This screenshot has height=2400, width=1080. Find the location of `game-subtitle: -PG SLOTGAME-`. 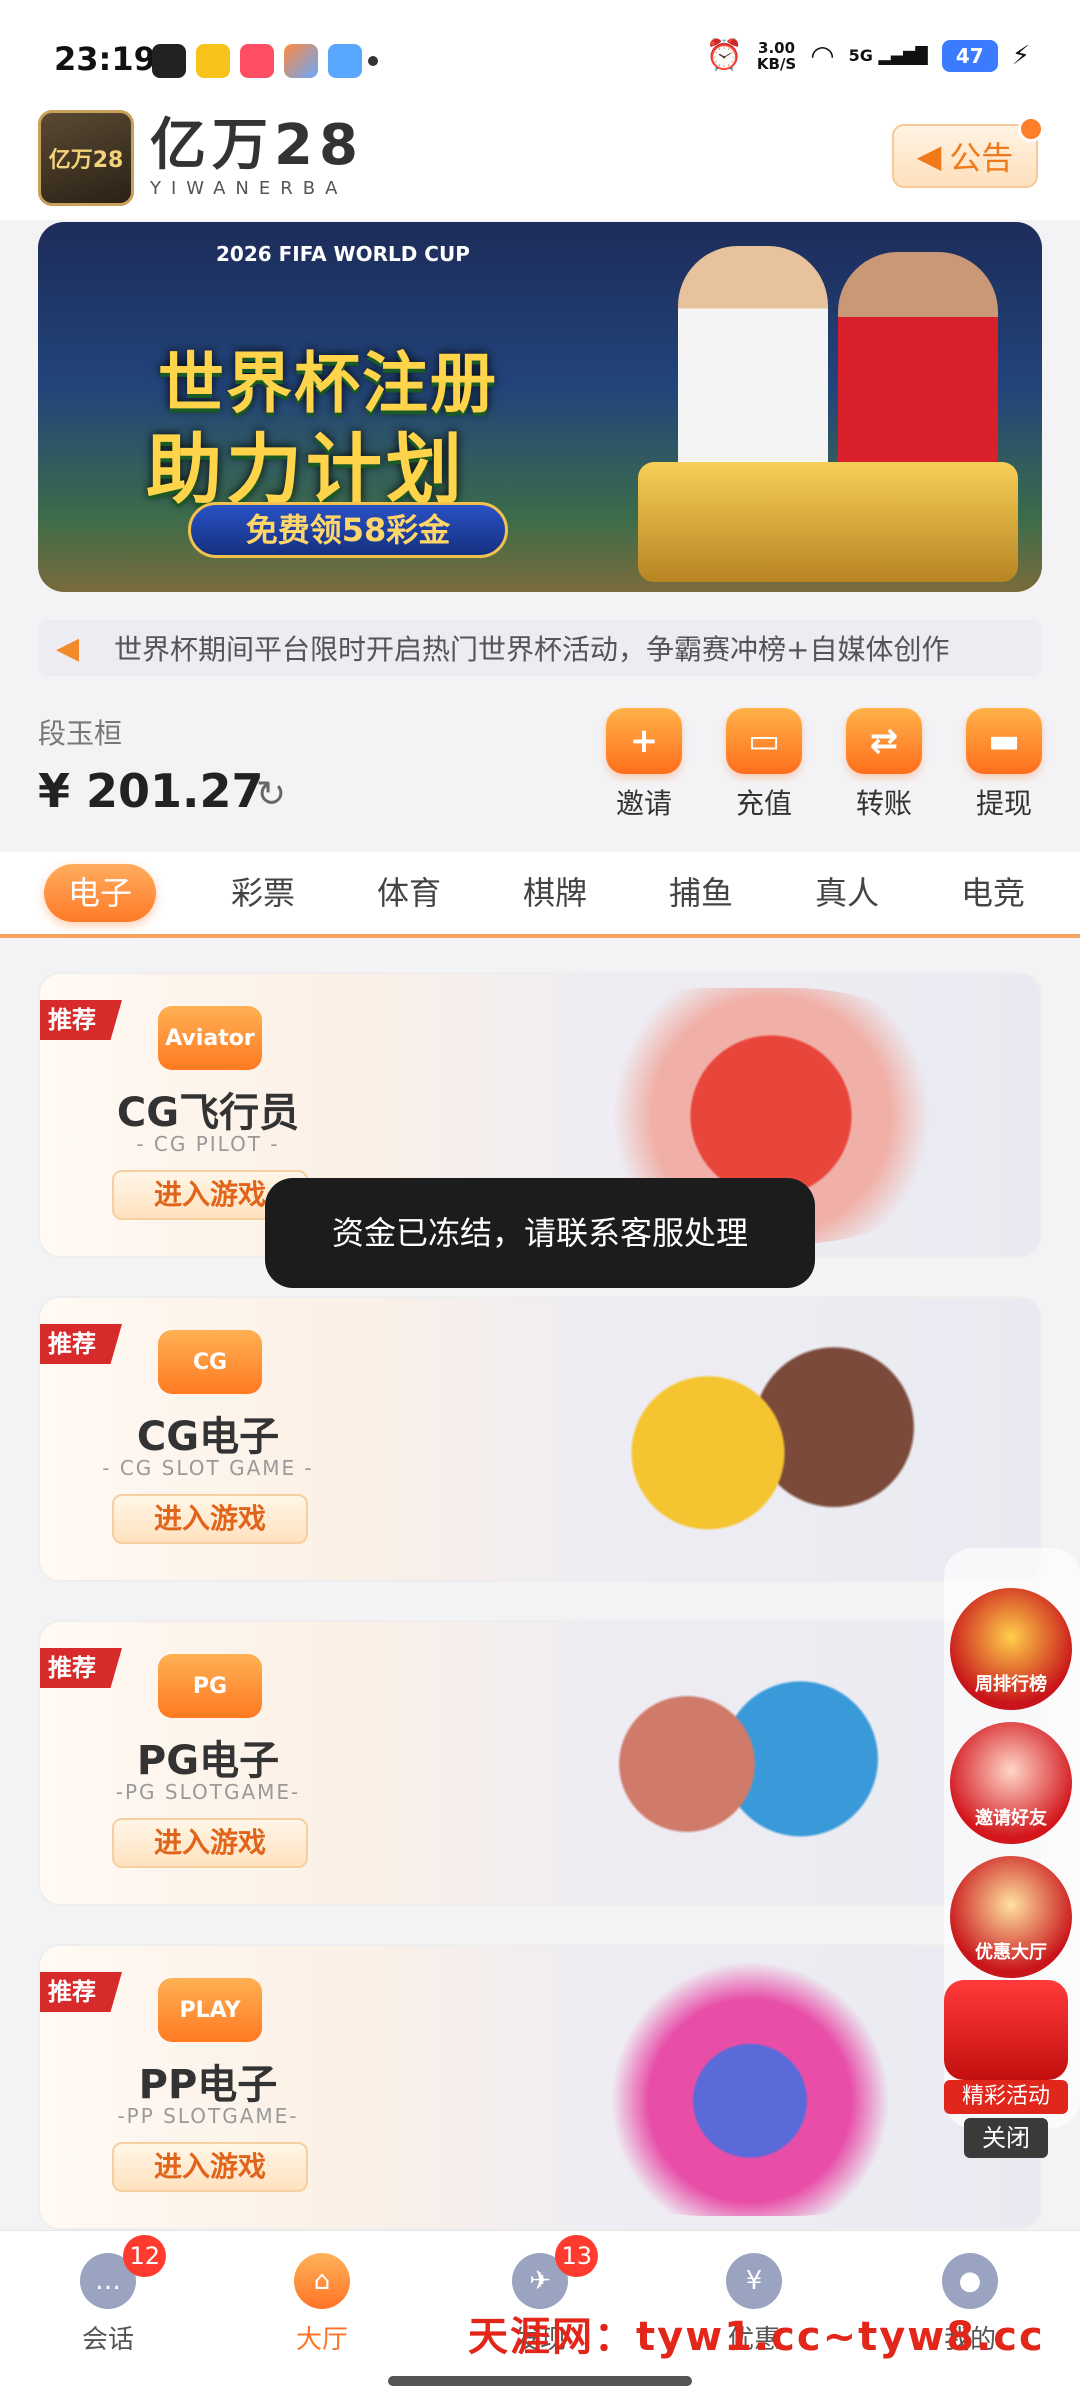

game-subtitle: -PG SLOTGAME- is located at coordinates (208, 1792).